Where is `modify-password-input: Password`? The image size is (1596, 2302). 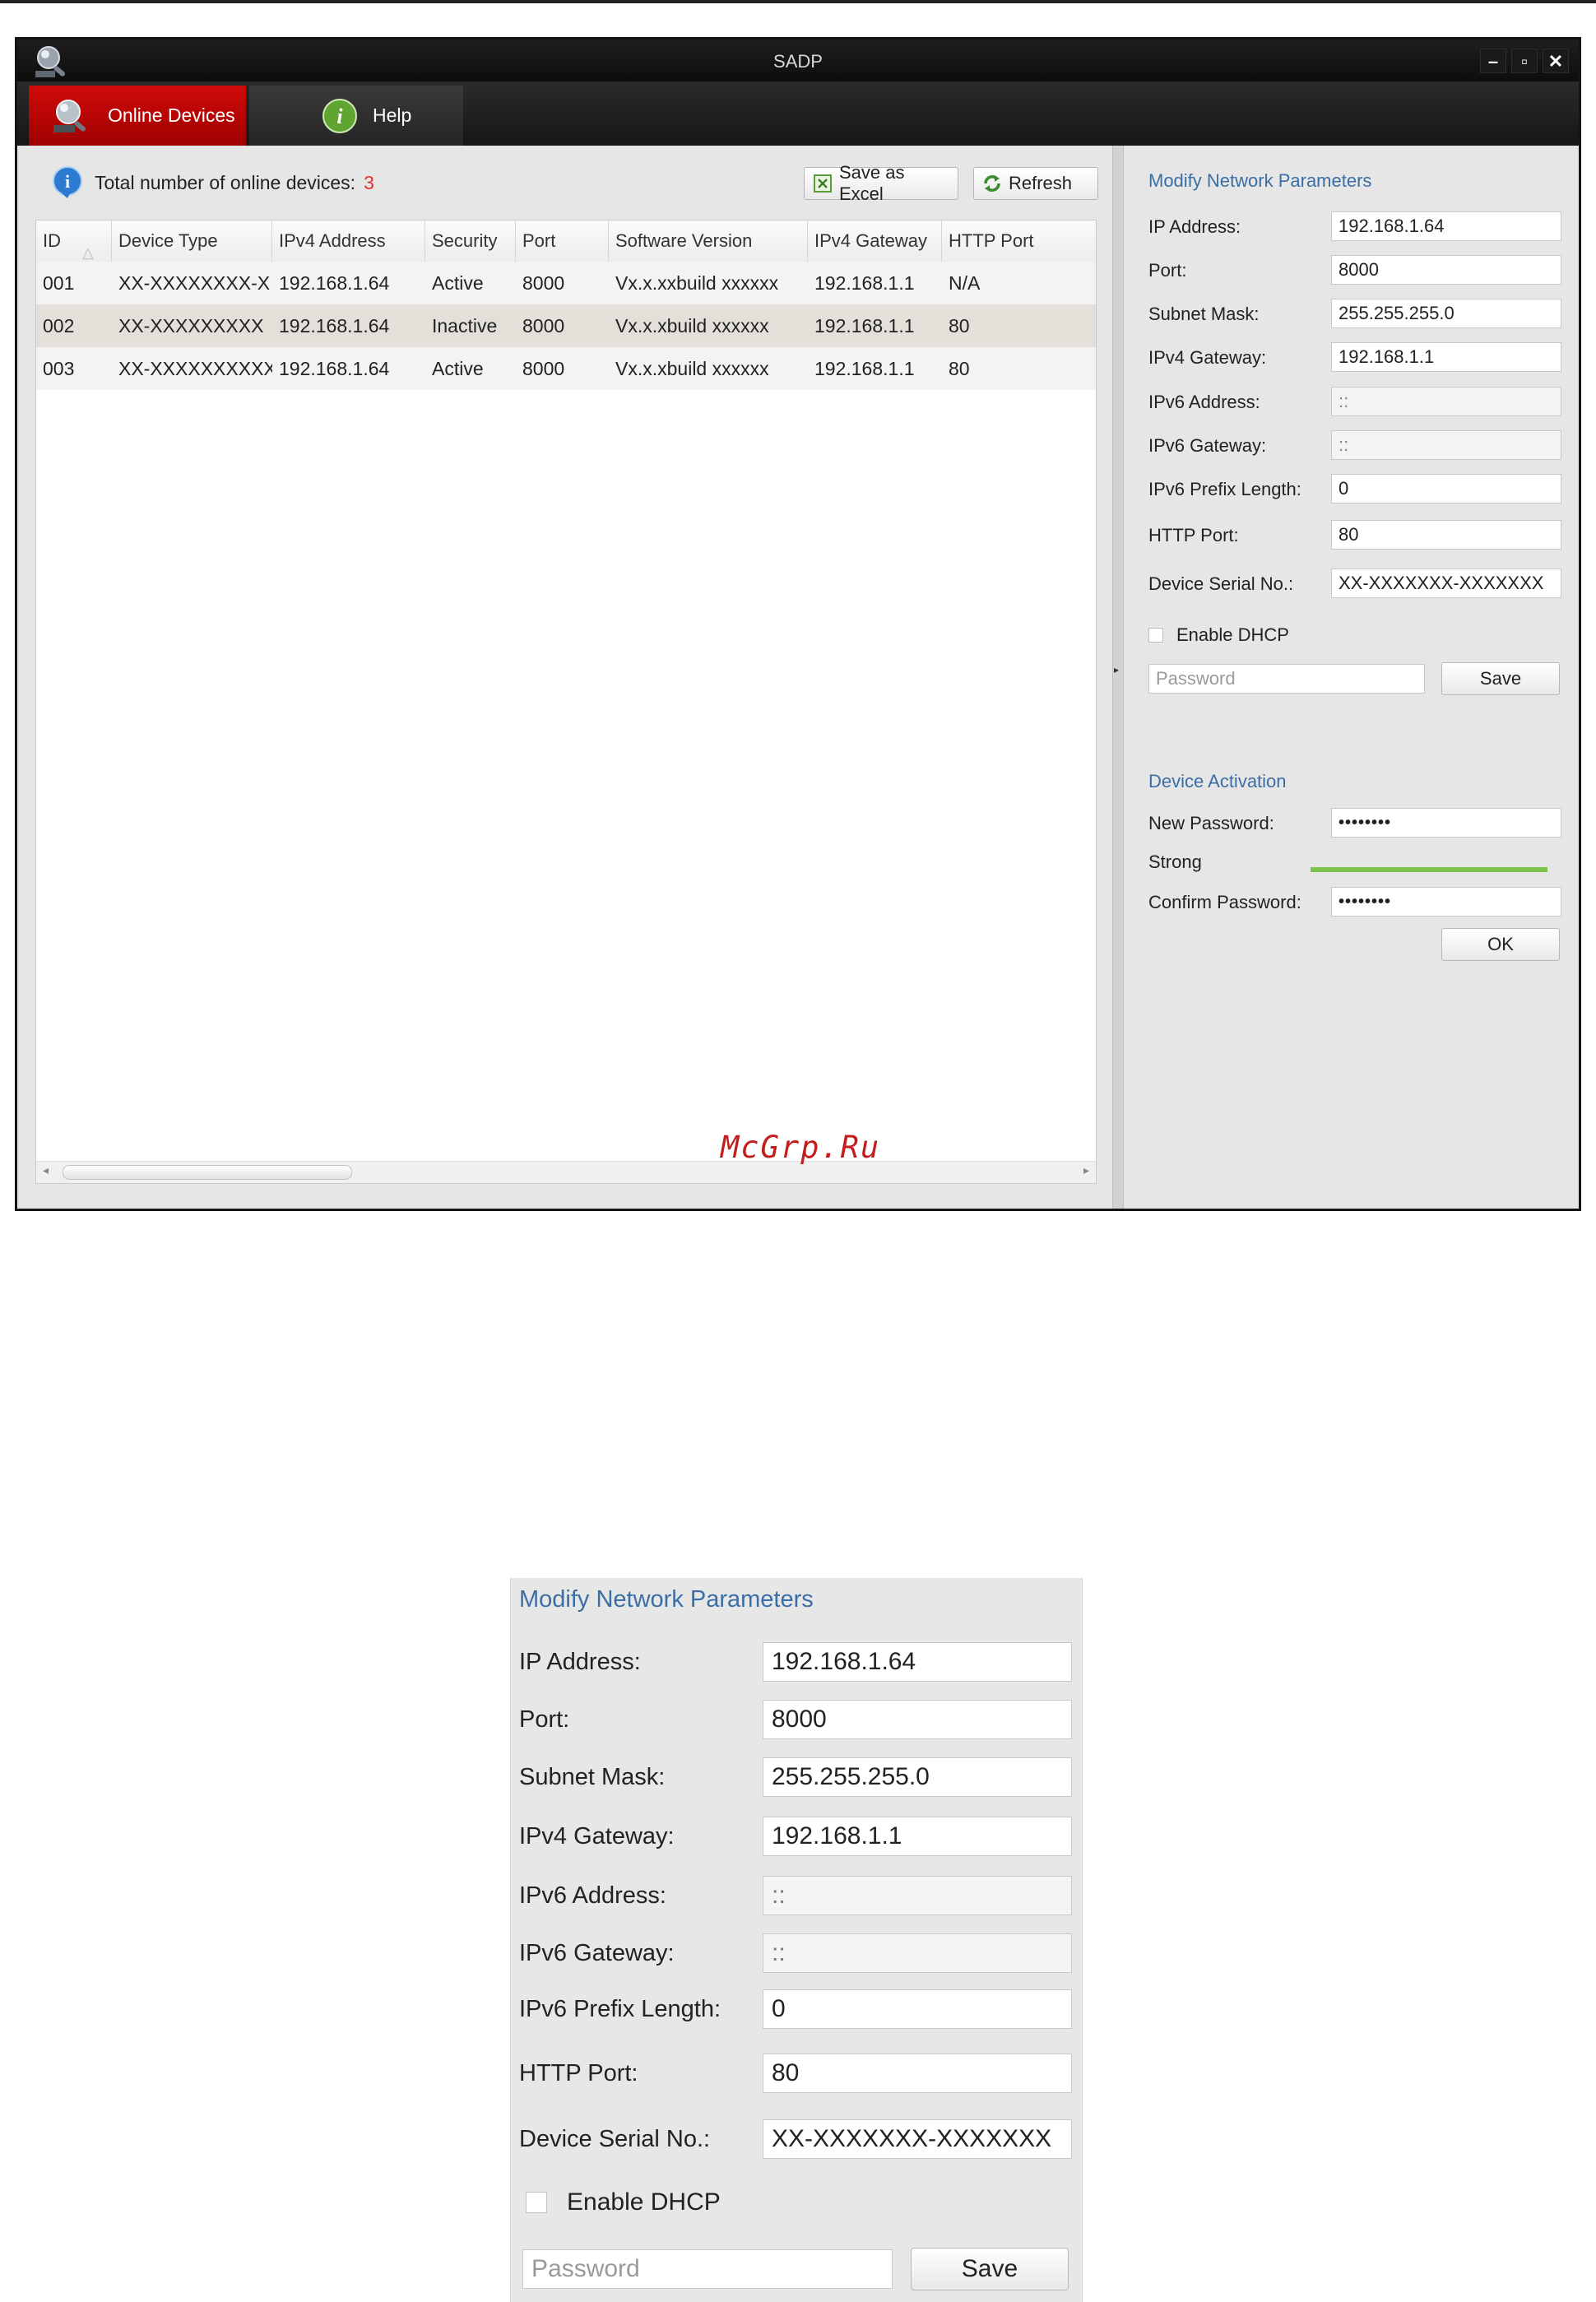
modify-password-input: Password is located at coordinates (1286, 679).